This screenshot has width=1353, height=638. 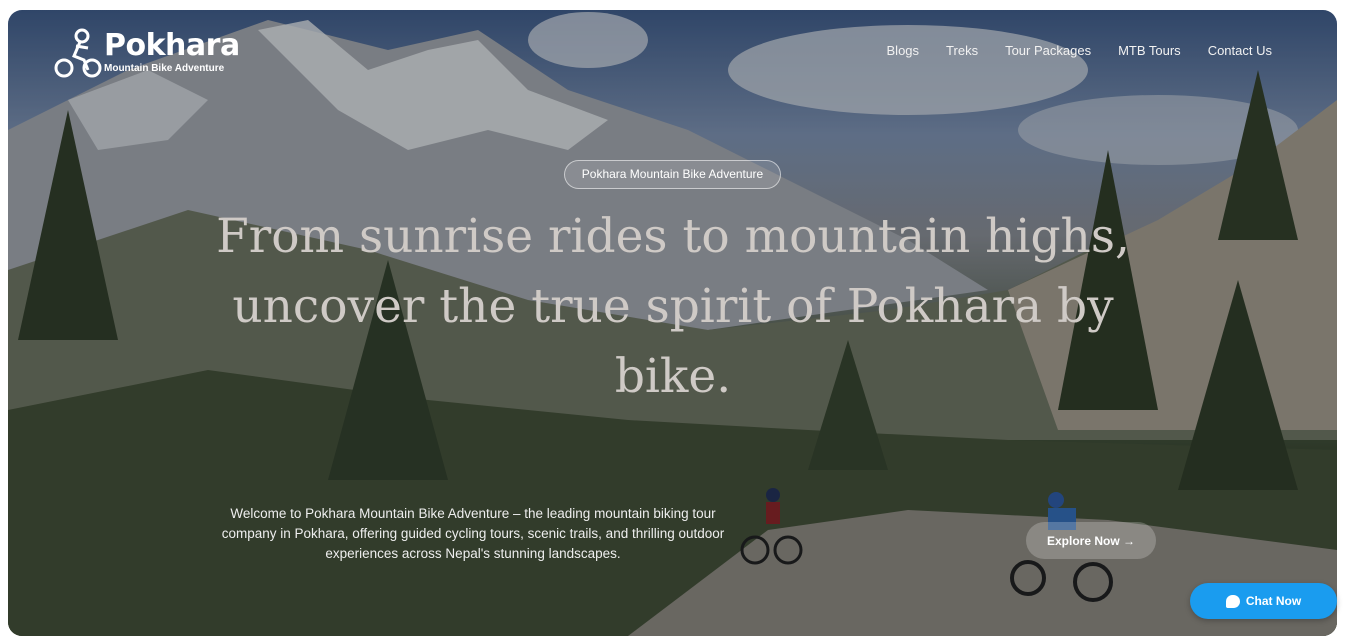 I want to click on chat-bubble-icon, so click(x=1232, y=601).